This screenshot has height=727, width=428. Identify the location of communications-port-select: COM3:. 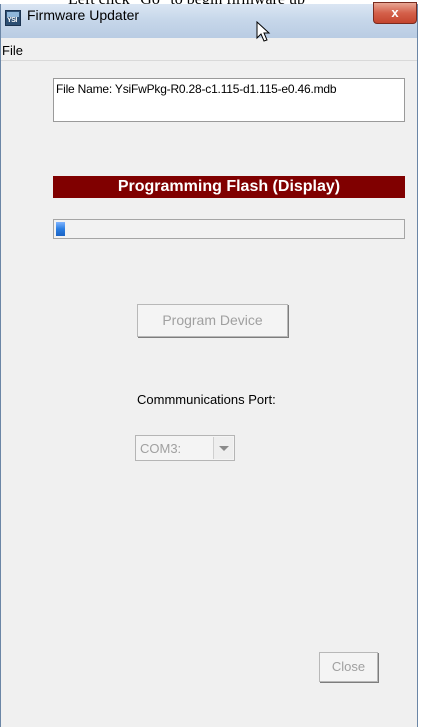
(185, 448).